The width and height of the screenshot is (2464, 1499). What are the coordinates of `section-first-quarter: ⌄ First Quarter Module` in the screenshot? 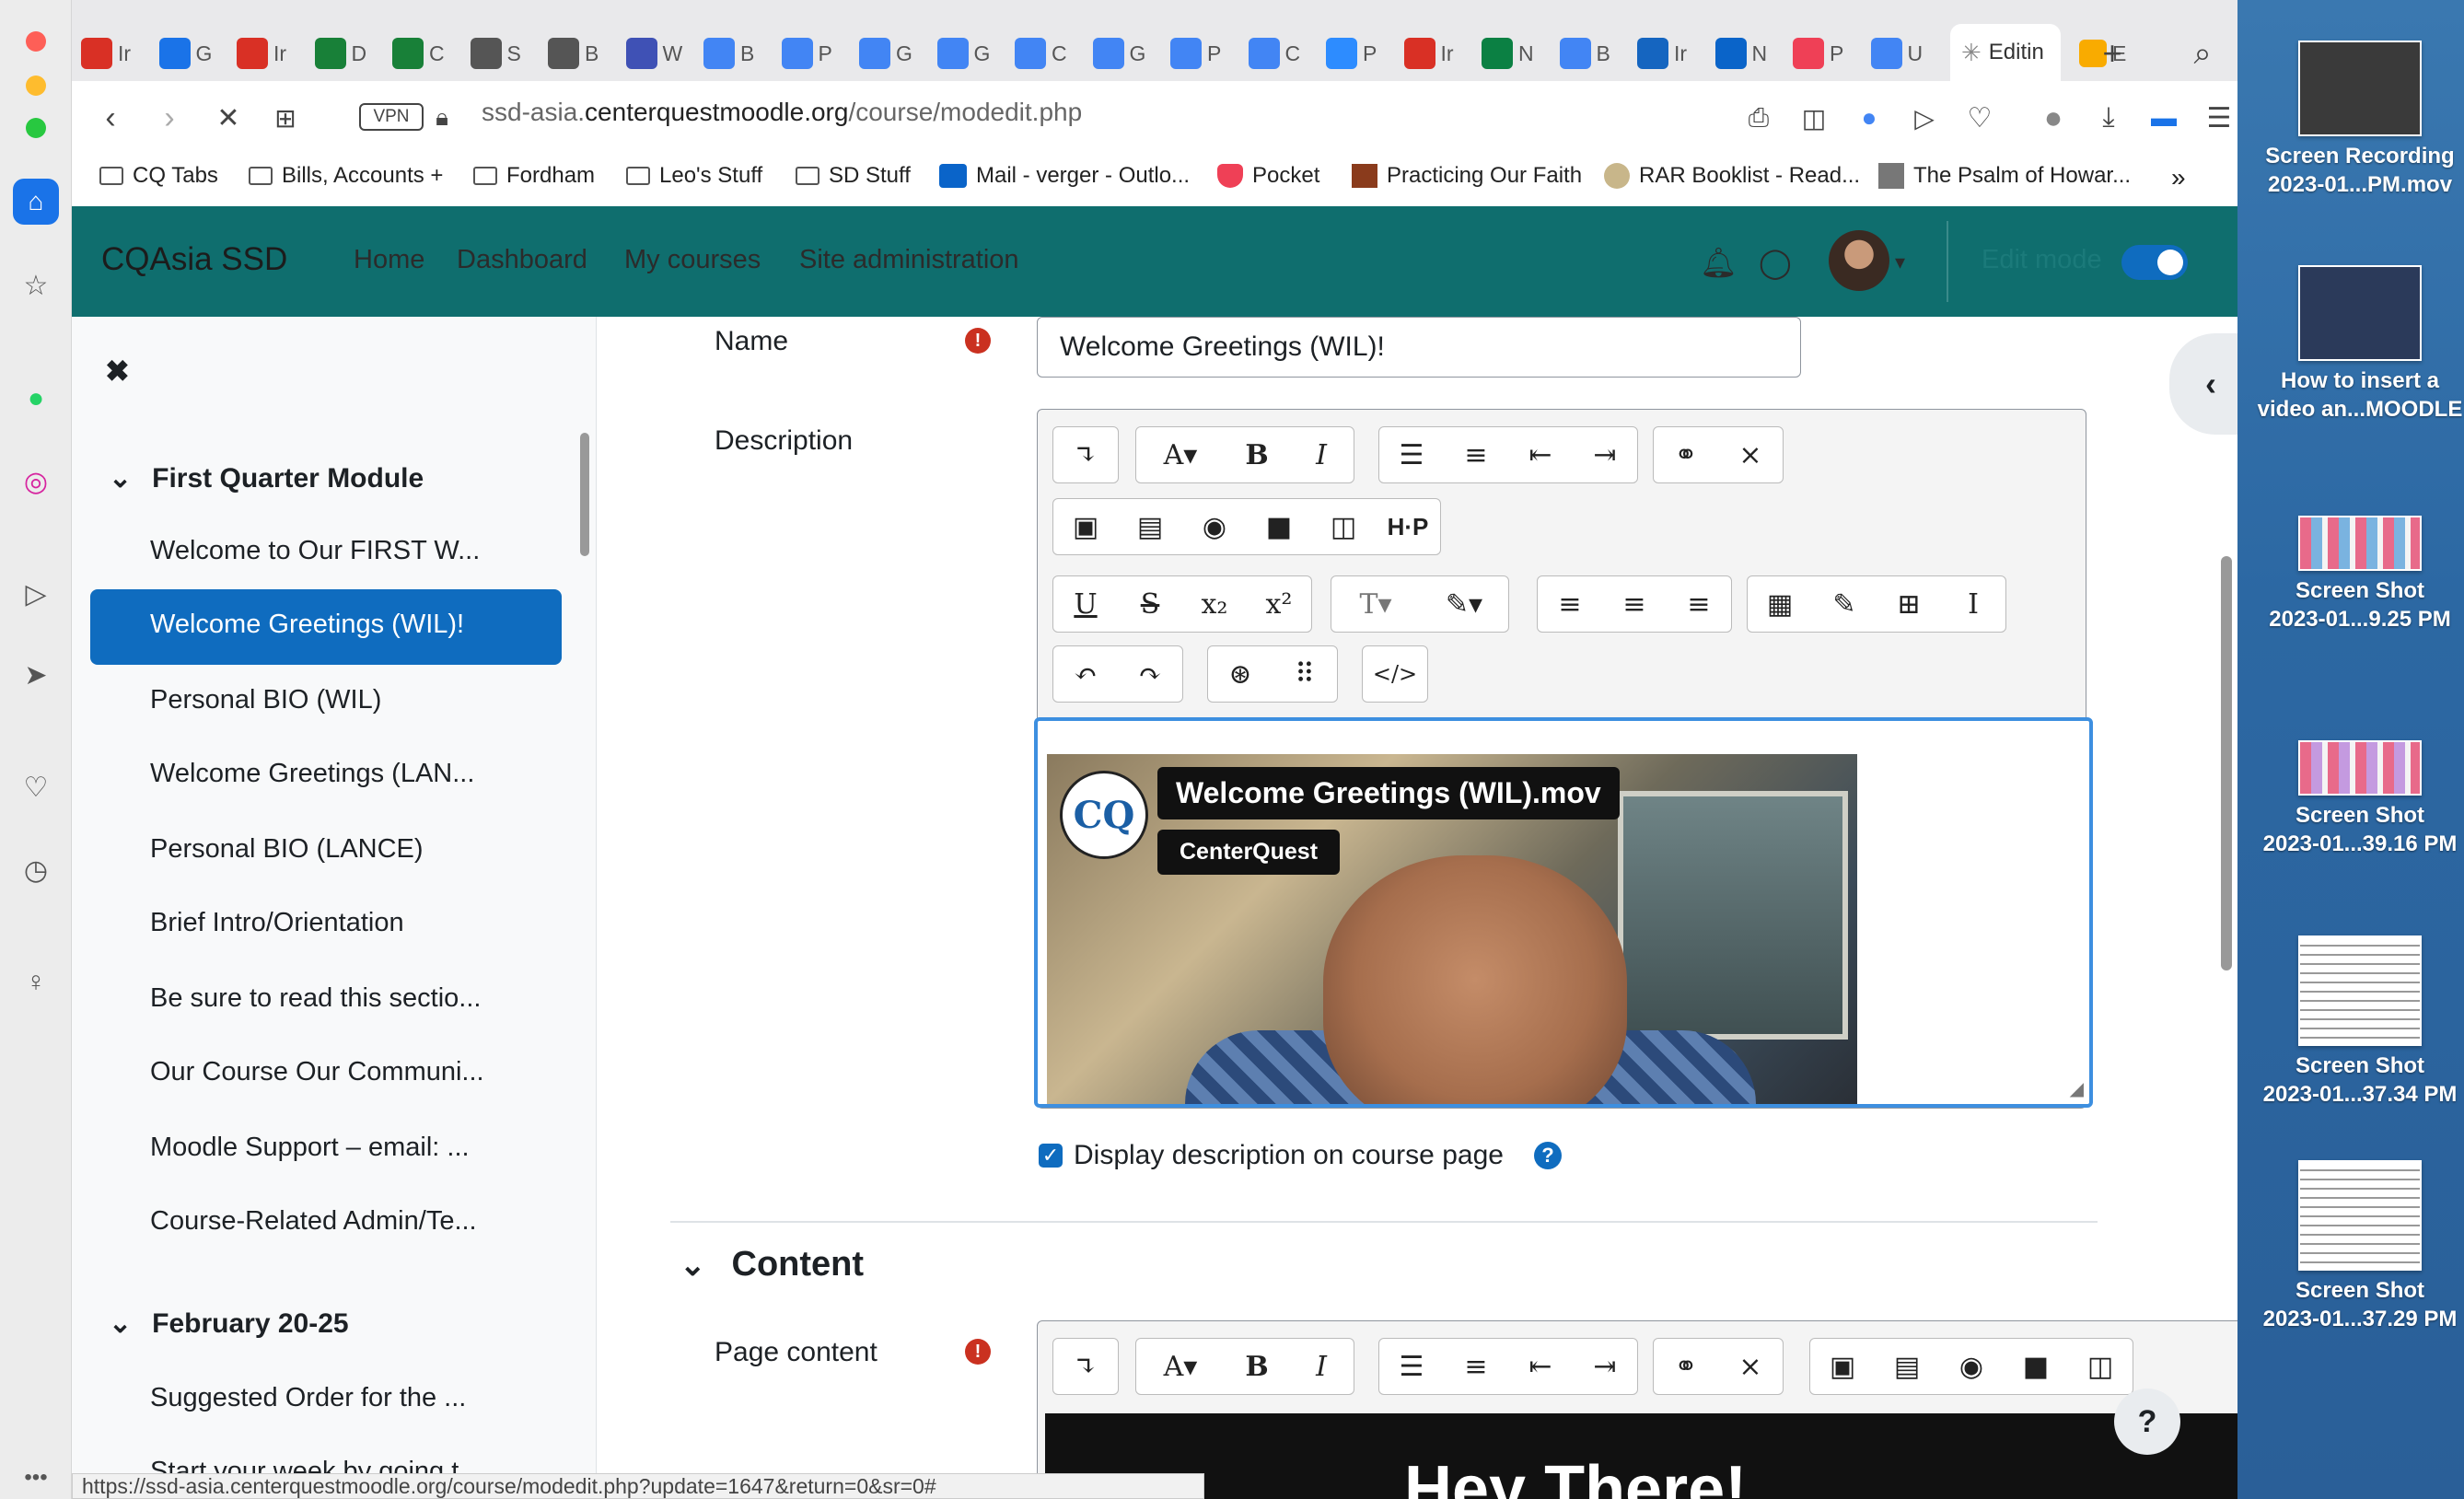 It's located at (266, 478).